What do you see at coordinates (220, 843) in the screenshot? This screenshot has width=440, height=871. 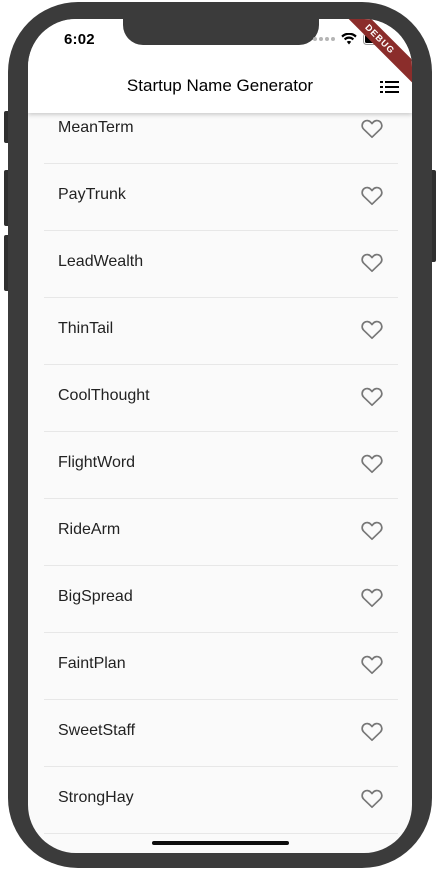 I see `home-indicator` at bounding box center [220, 843].